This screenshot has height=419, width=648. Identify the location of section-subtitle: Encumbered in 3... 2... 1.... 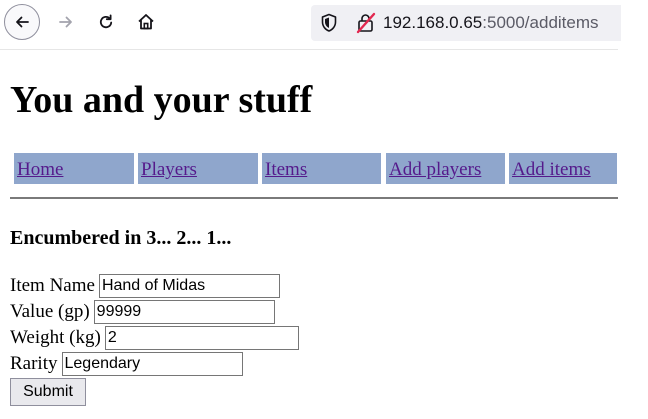
(121, 238).